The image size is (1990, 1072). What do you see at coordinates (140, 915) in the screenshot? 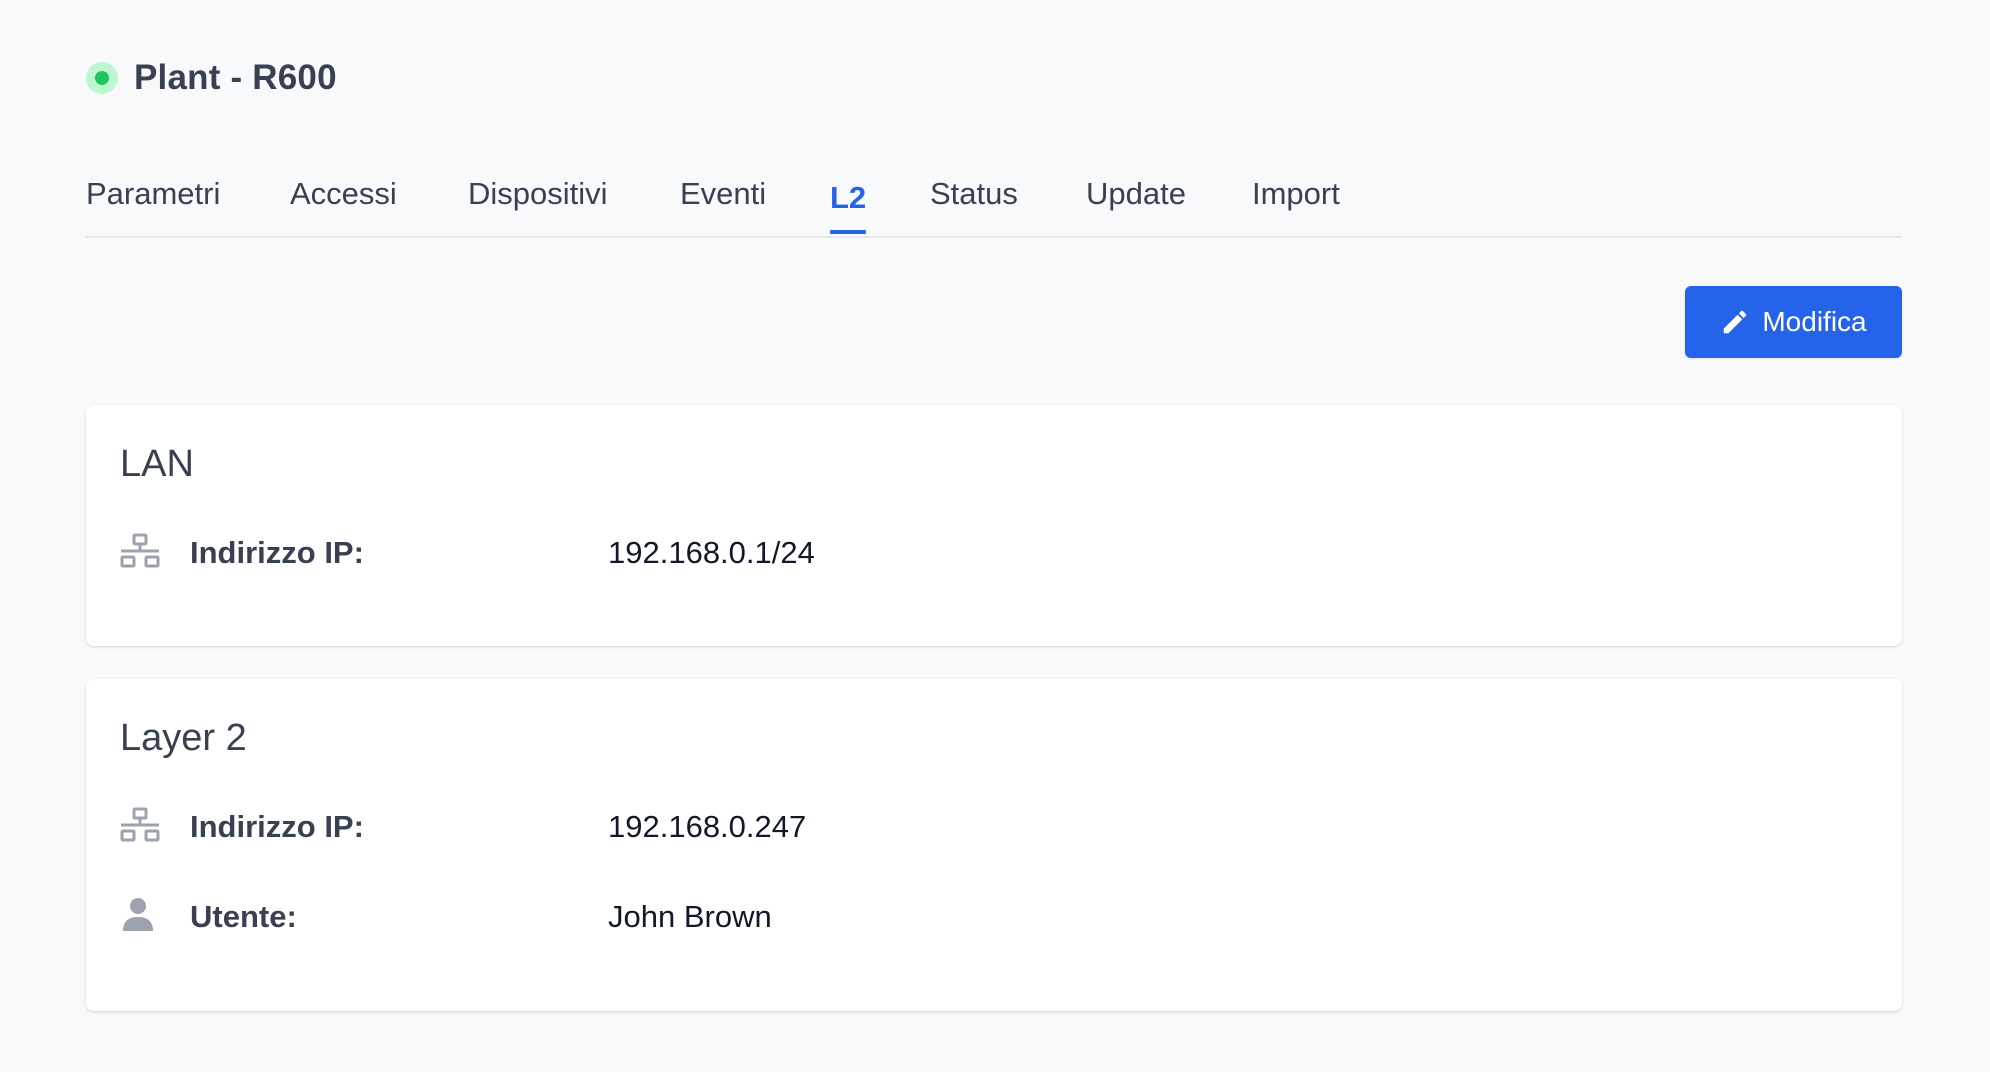
I see `user-icon` at bounding box center [140, 915].